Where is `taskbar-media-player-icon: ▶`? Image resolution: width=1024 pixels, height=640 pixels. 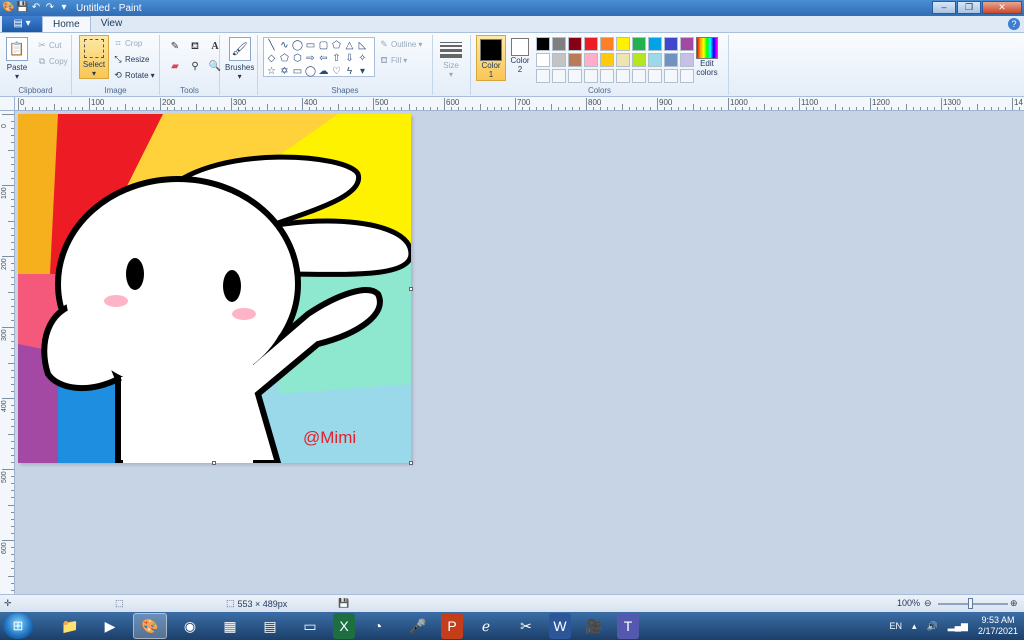
taskbar-media-player-icon: ▶ is located at coordinates (110, 626).